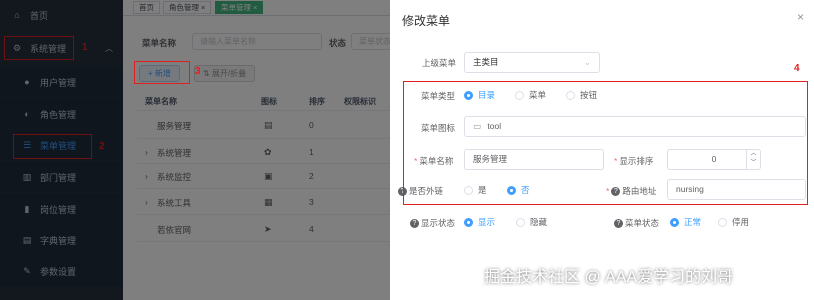  What do you see at coordinates (532, 62) in the screenshot?
I see `parent-menu-select: 主类目 ⌄` at bounding box center [532, 62].